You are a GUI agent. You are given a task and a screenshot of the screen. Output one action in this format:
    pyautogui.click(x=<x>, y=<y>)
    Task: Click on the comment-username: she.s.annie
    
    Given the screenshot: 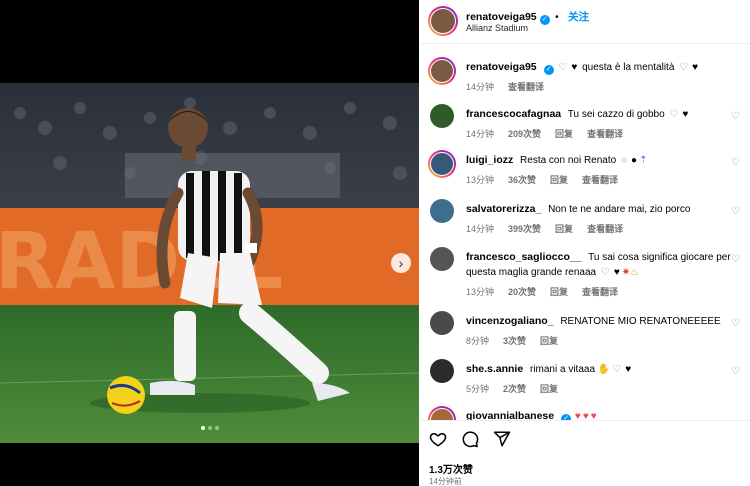 What is the action you would take?
    pyautogui.click(x=494, y=369)
    